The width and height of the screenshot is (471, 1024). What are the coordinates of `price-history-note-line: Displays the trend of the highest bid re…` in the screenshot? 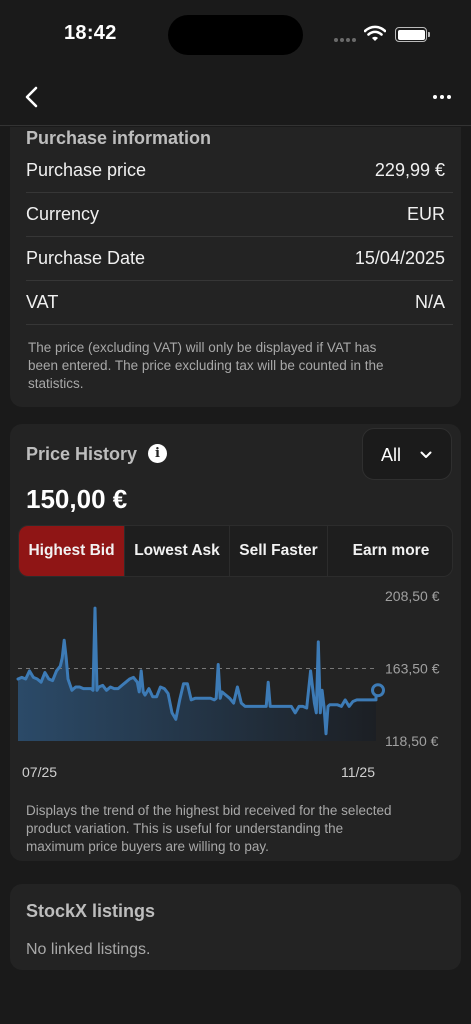 It's located at (209, 810).